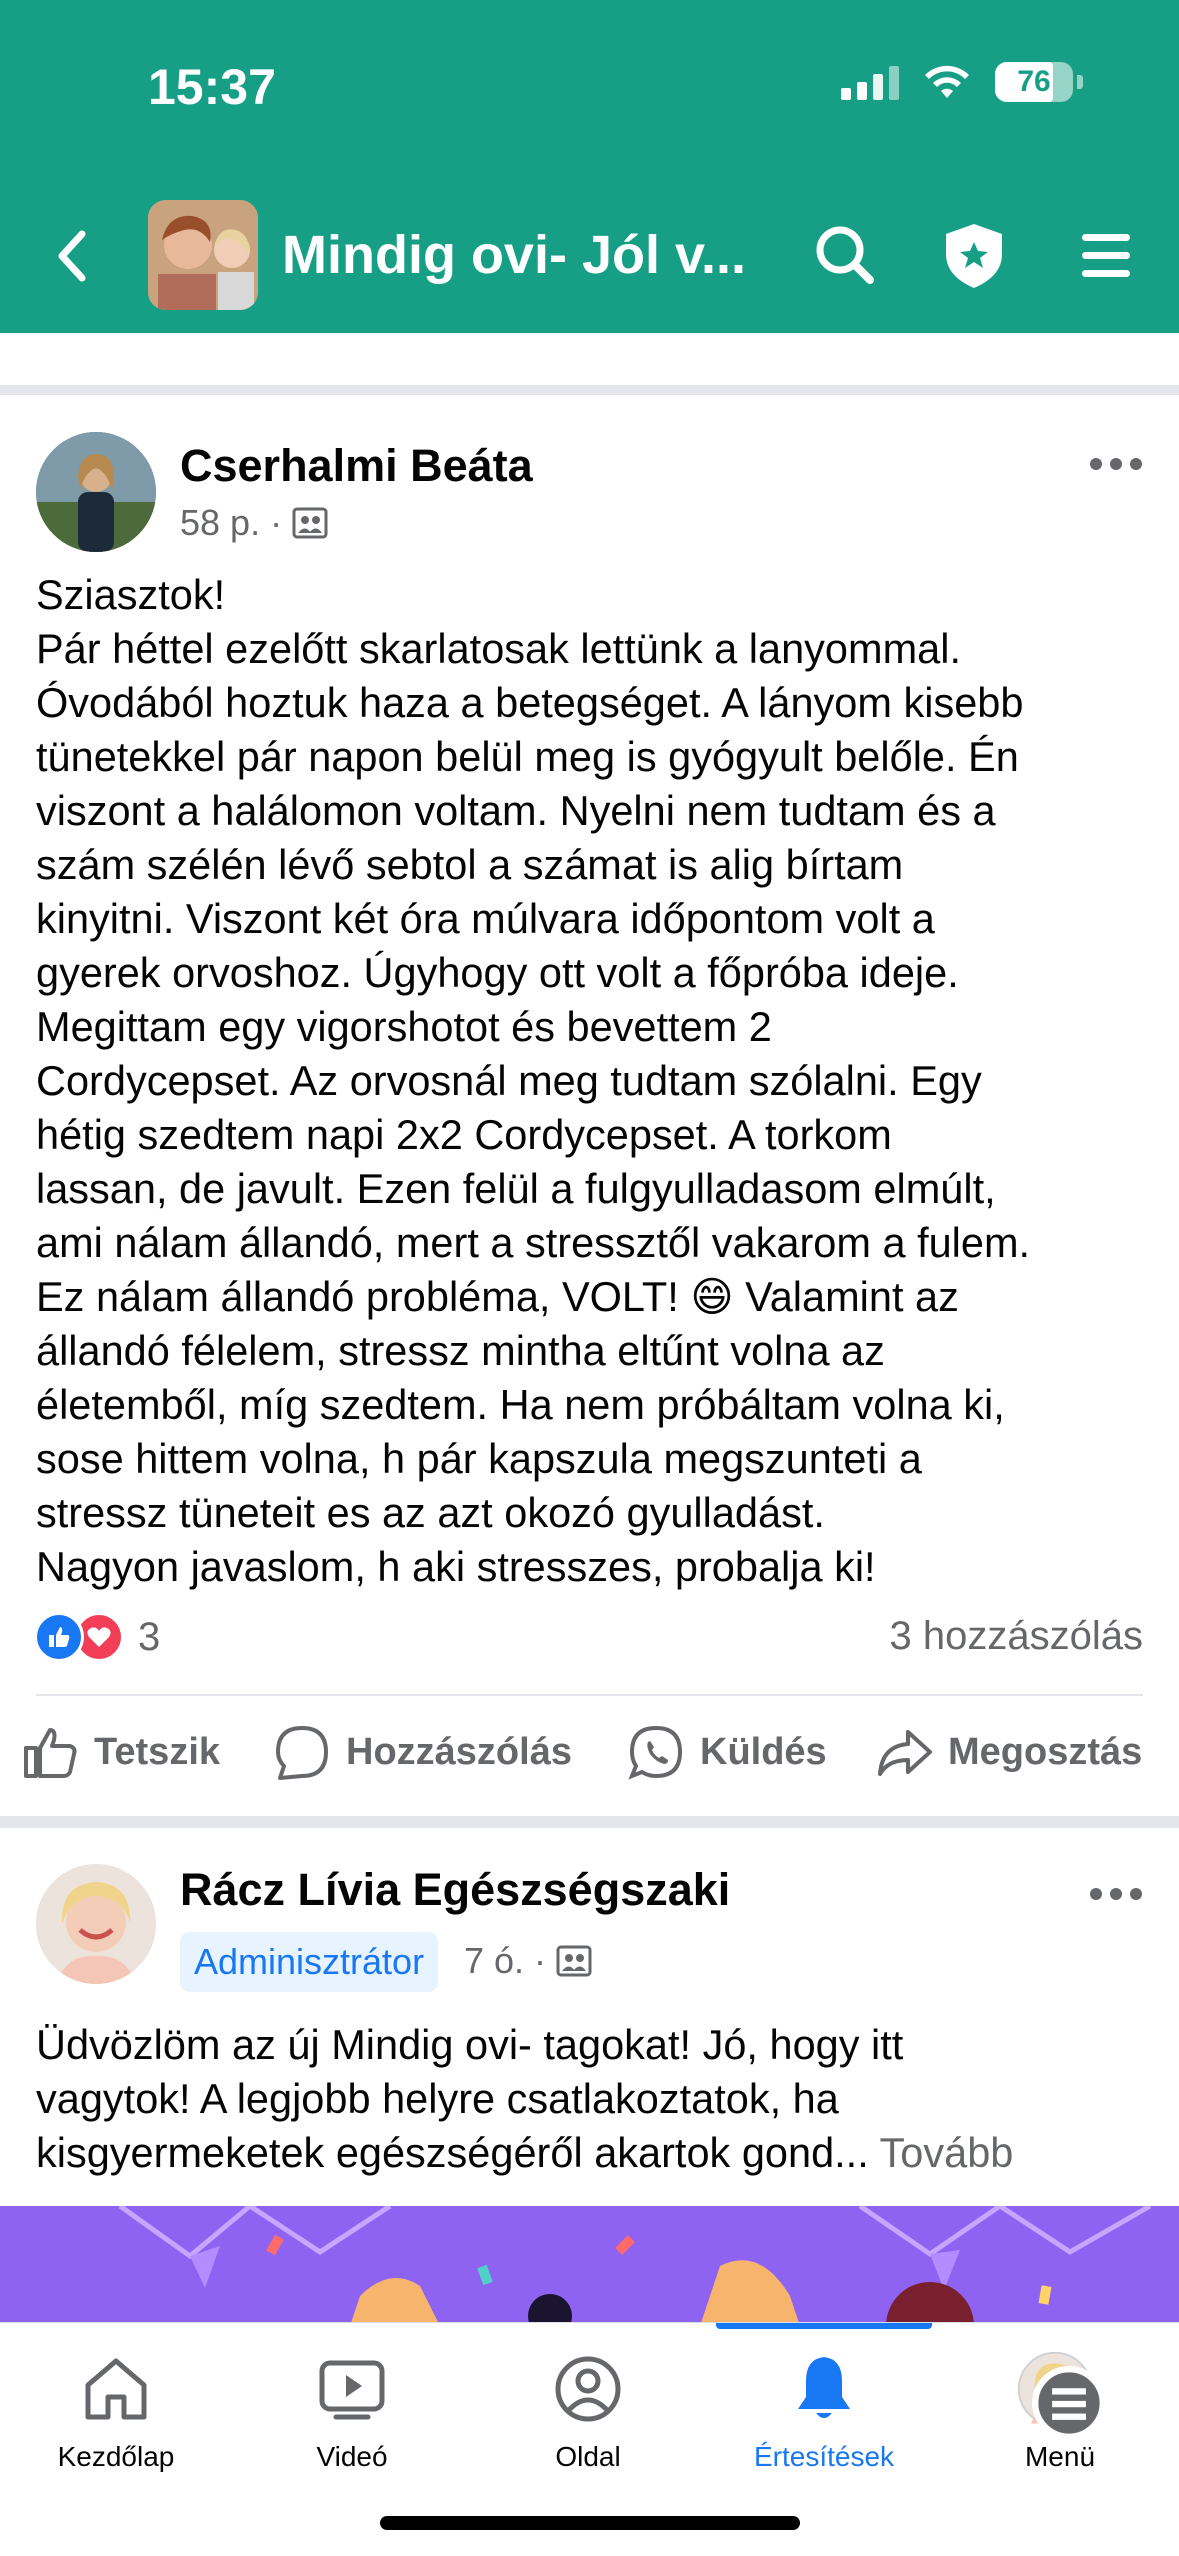 The image size is (1179, 2556). I want to click on tab-label: Értesítések, so click(824, 2456).